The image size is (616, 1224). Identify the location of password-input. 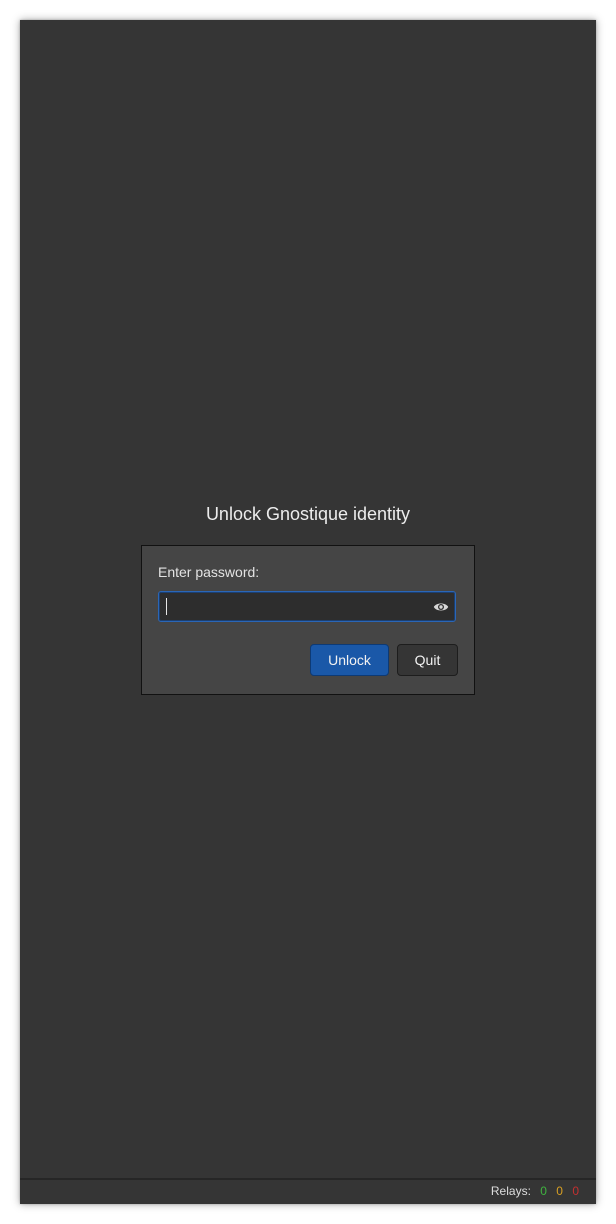
(295, 606).